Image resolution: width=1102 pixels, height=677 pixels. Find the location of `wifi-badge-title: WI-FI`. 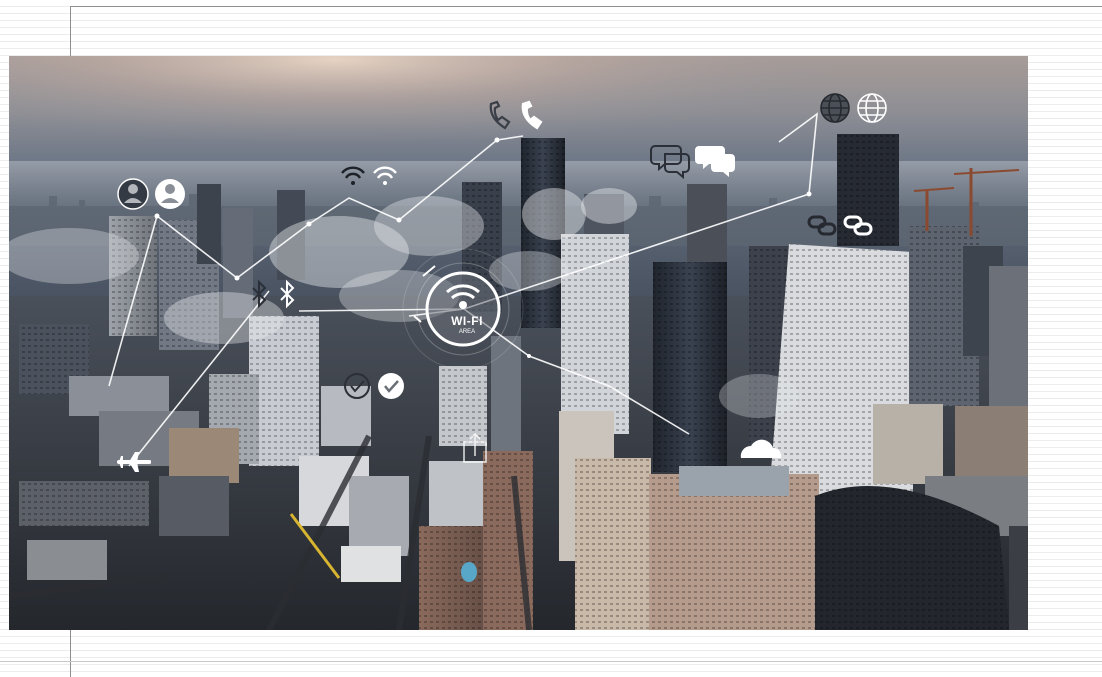

wifi-badge-title: WI-FI is located at coordinates (467, 321).